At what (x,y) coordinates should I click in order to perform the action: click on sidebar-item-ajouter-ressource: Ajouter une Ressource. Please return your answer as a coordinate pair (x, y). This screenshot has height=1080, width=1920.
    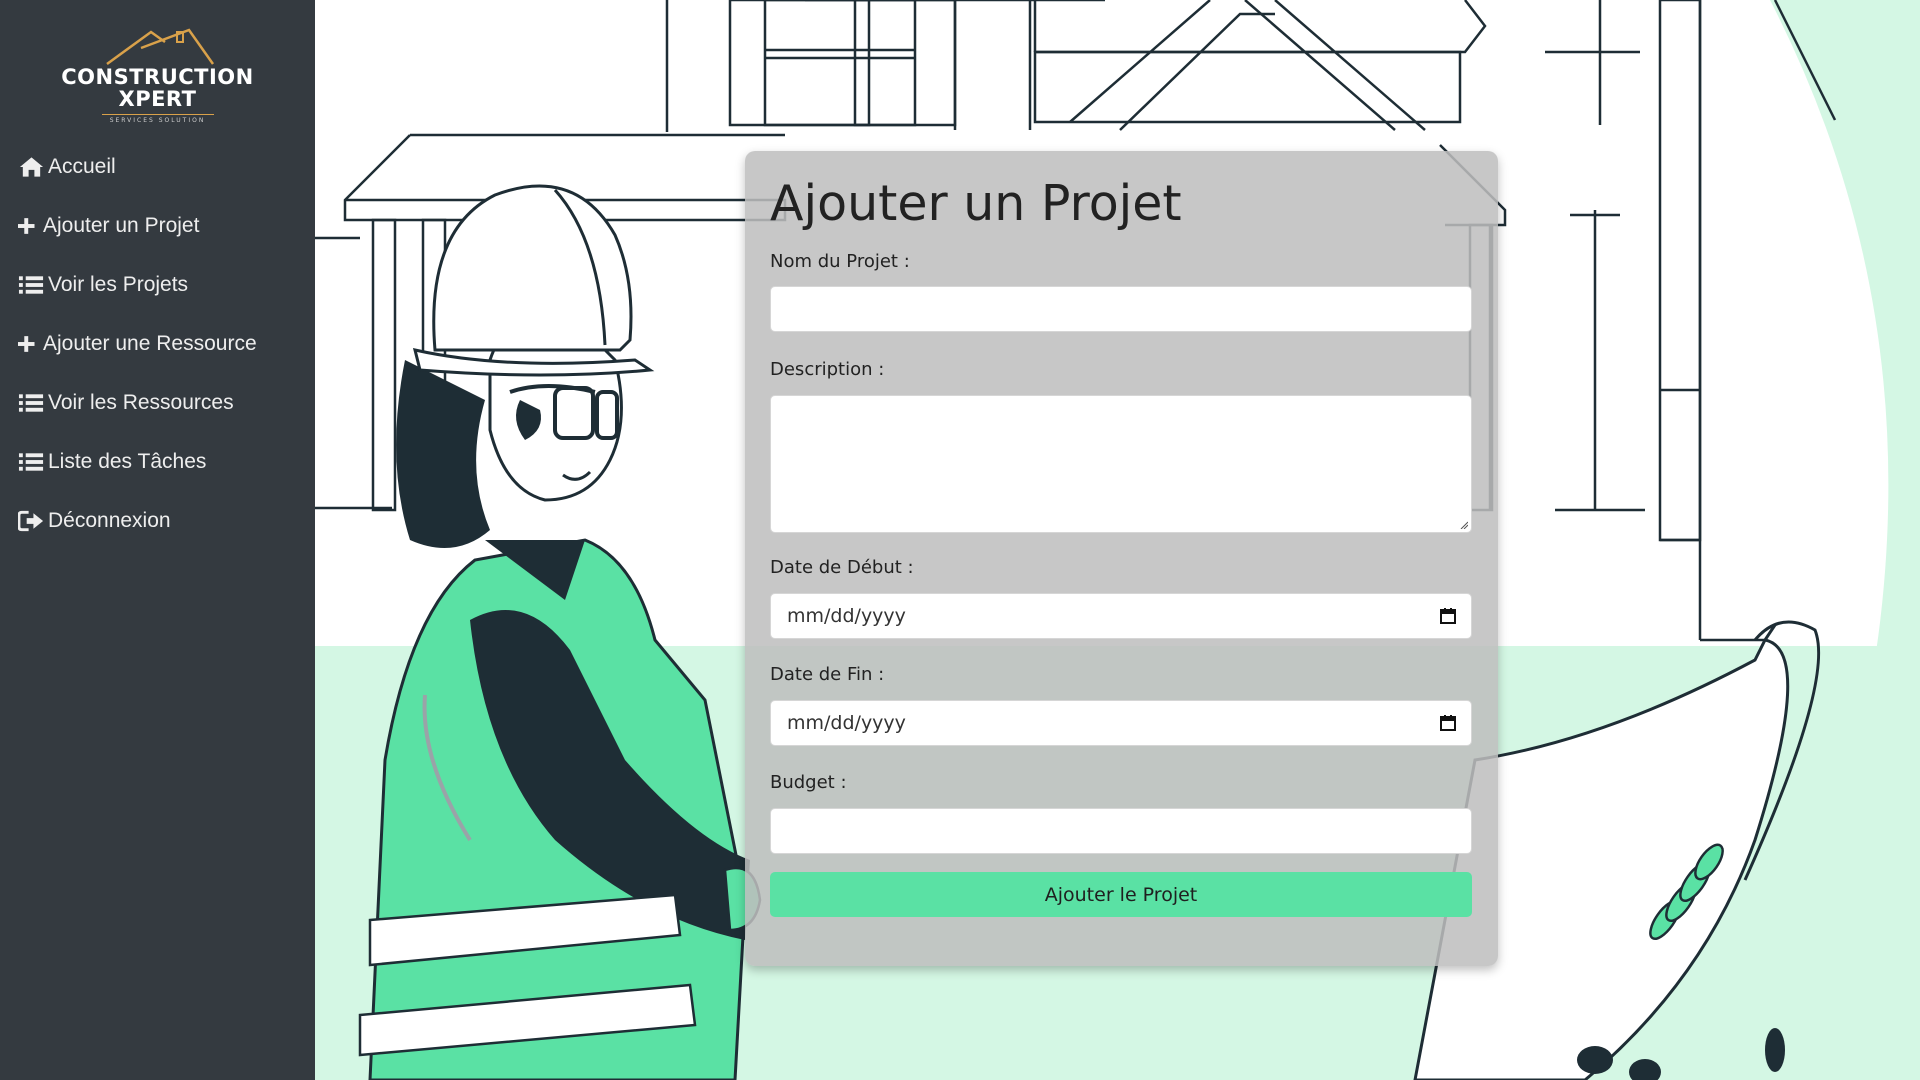
    Looking at the image, I should click on (157, 343).